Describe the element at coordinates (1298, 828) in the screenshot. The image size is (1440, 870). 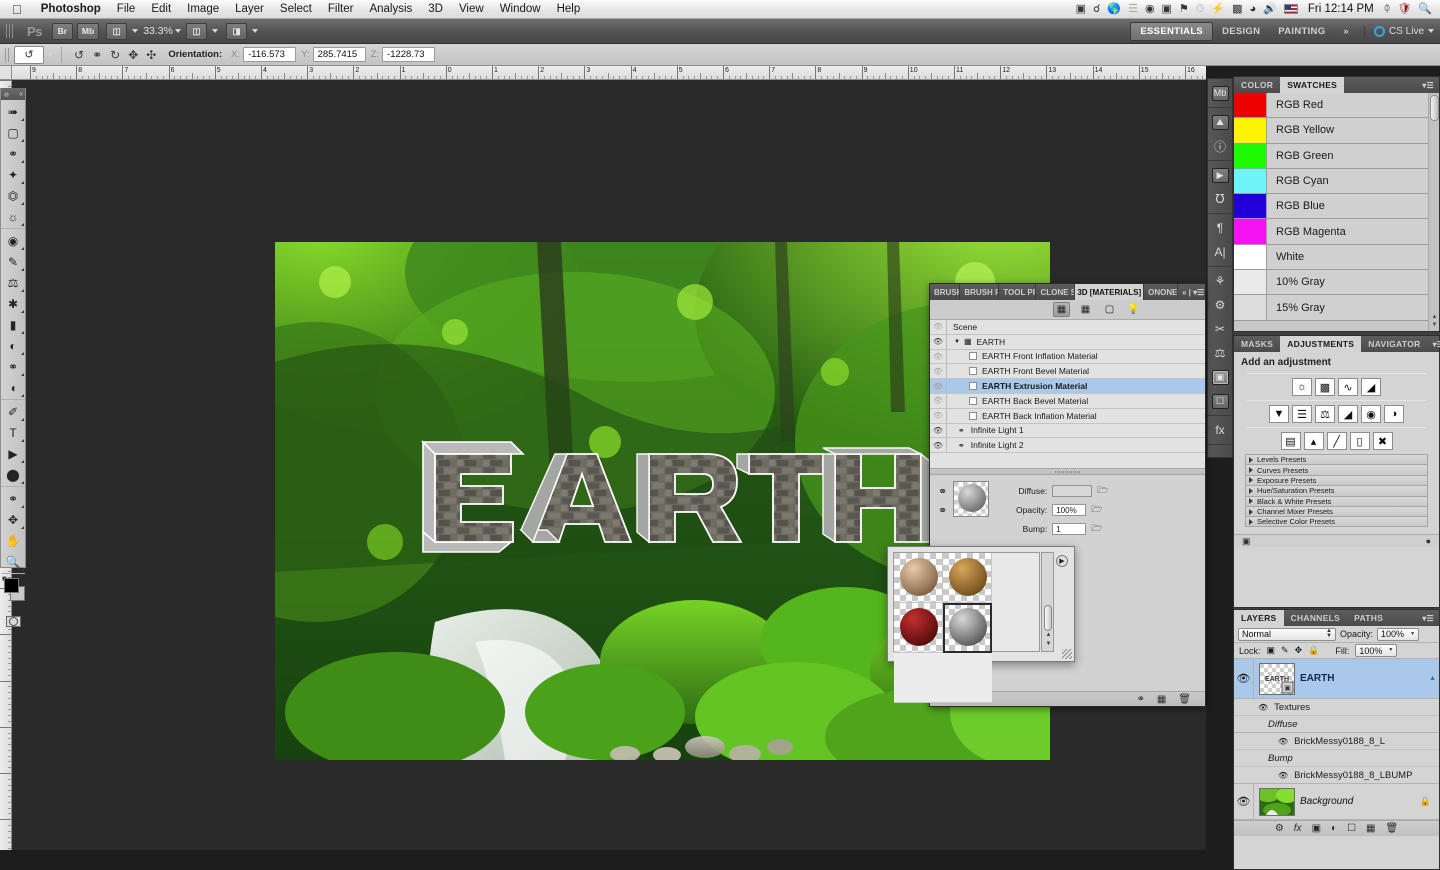
I see `layer-style-icon: fx` at that location.